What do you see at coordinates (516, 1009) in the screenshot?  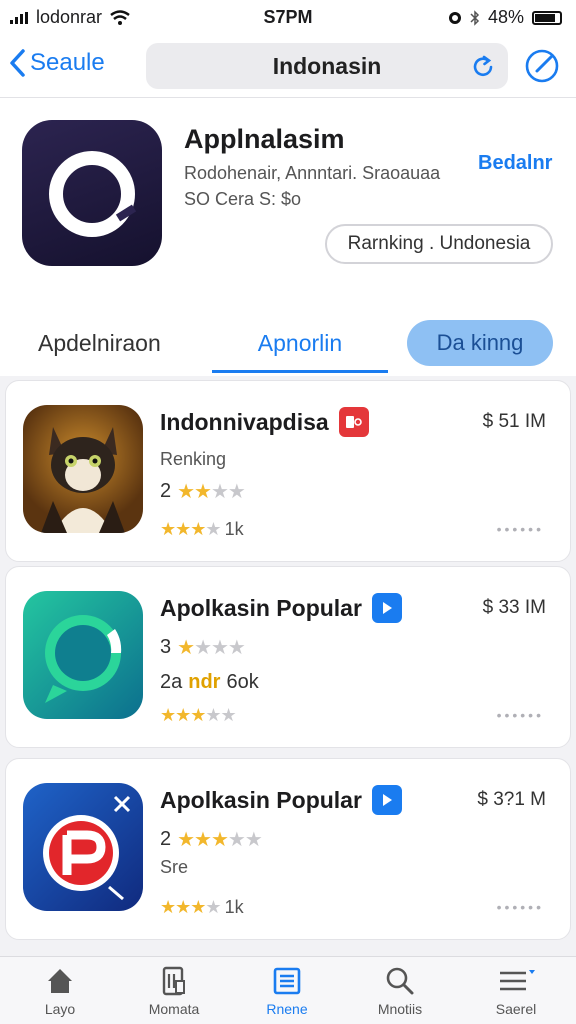 I see `tabbar-label: Saerel` at bounding box center [516, 1009].